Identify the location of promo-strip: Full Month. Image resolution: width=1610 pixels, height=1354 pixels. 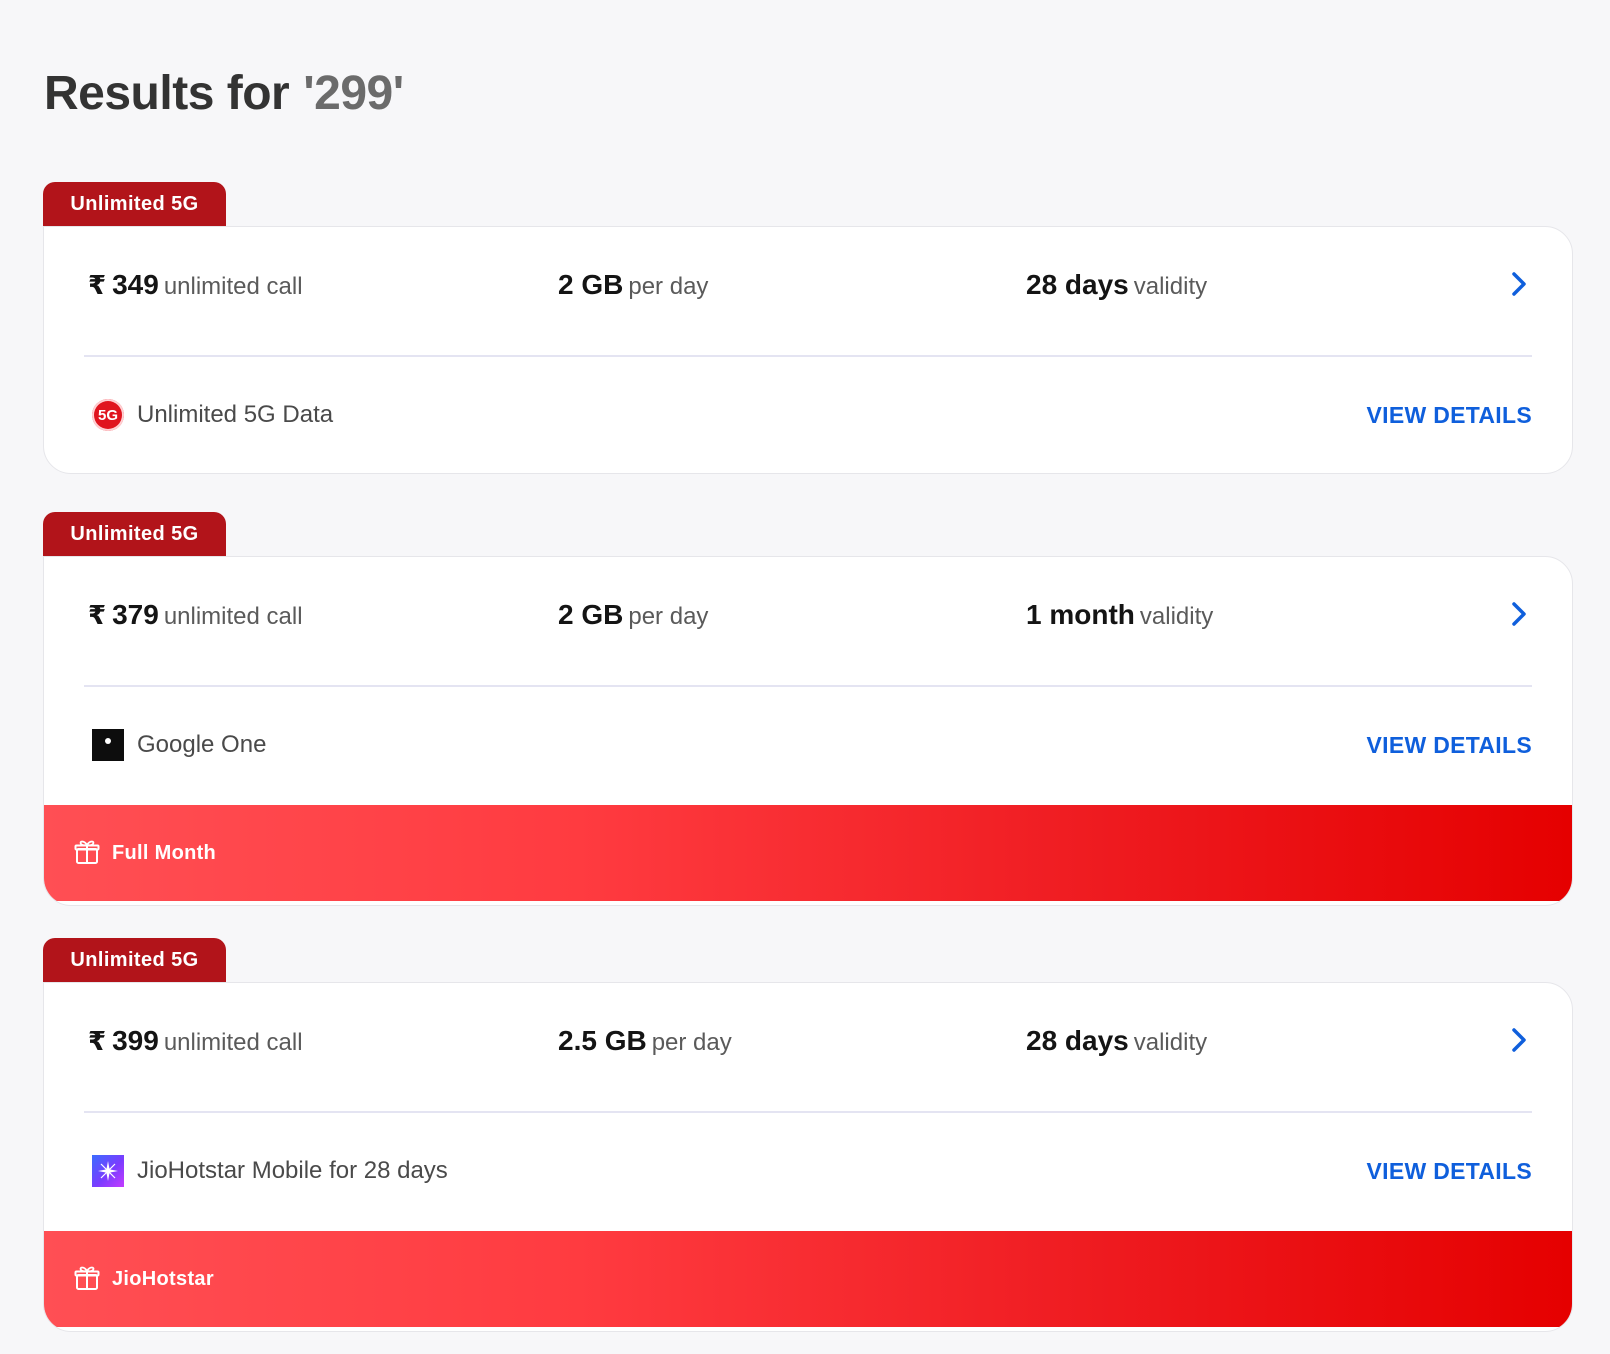
(808, 853).